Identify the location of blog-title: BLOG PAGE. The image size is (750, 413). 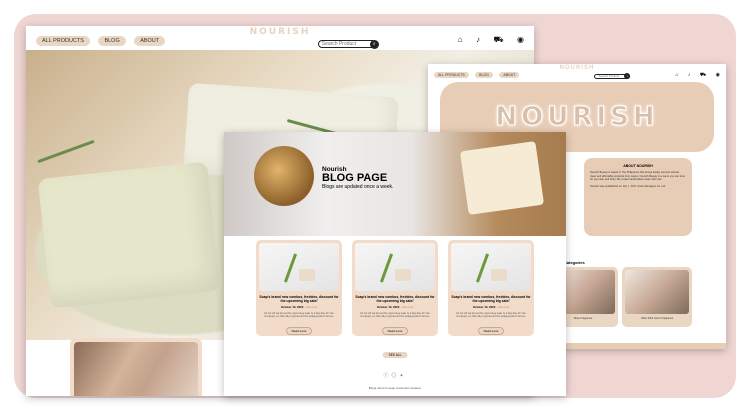
(355, 178).